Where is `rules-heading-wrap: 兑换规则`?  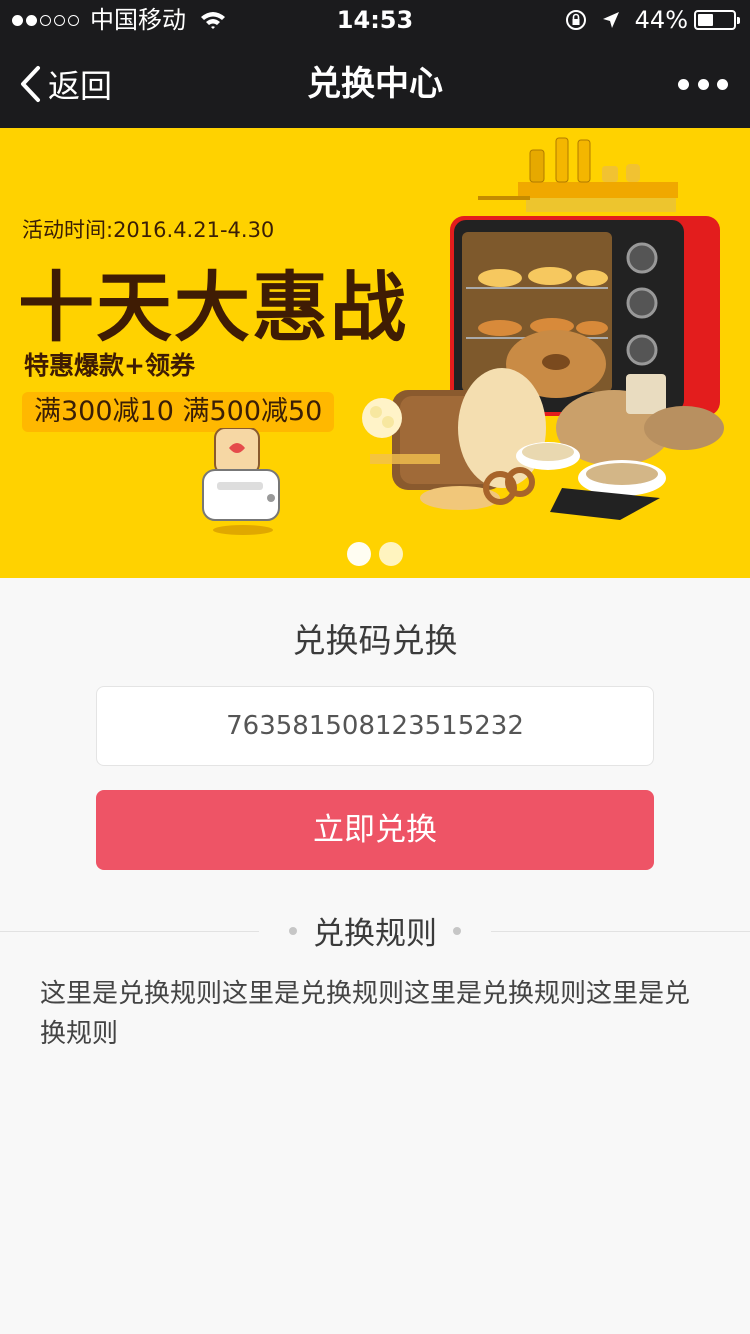 rules-heading-wrap: 兑换规则 is located at coordinates (375, 930).